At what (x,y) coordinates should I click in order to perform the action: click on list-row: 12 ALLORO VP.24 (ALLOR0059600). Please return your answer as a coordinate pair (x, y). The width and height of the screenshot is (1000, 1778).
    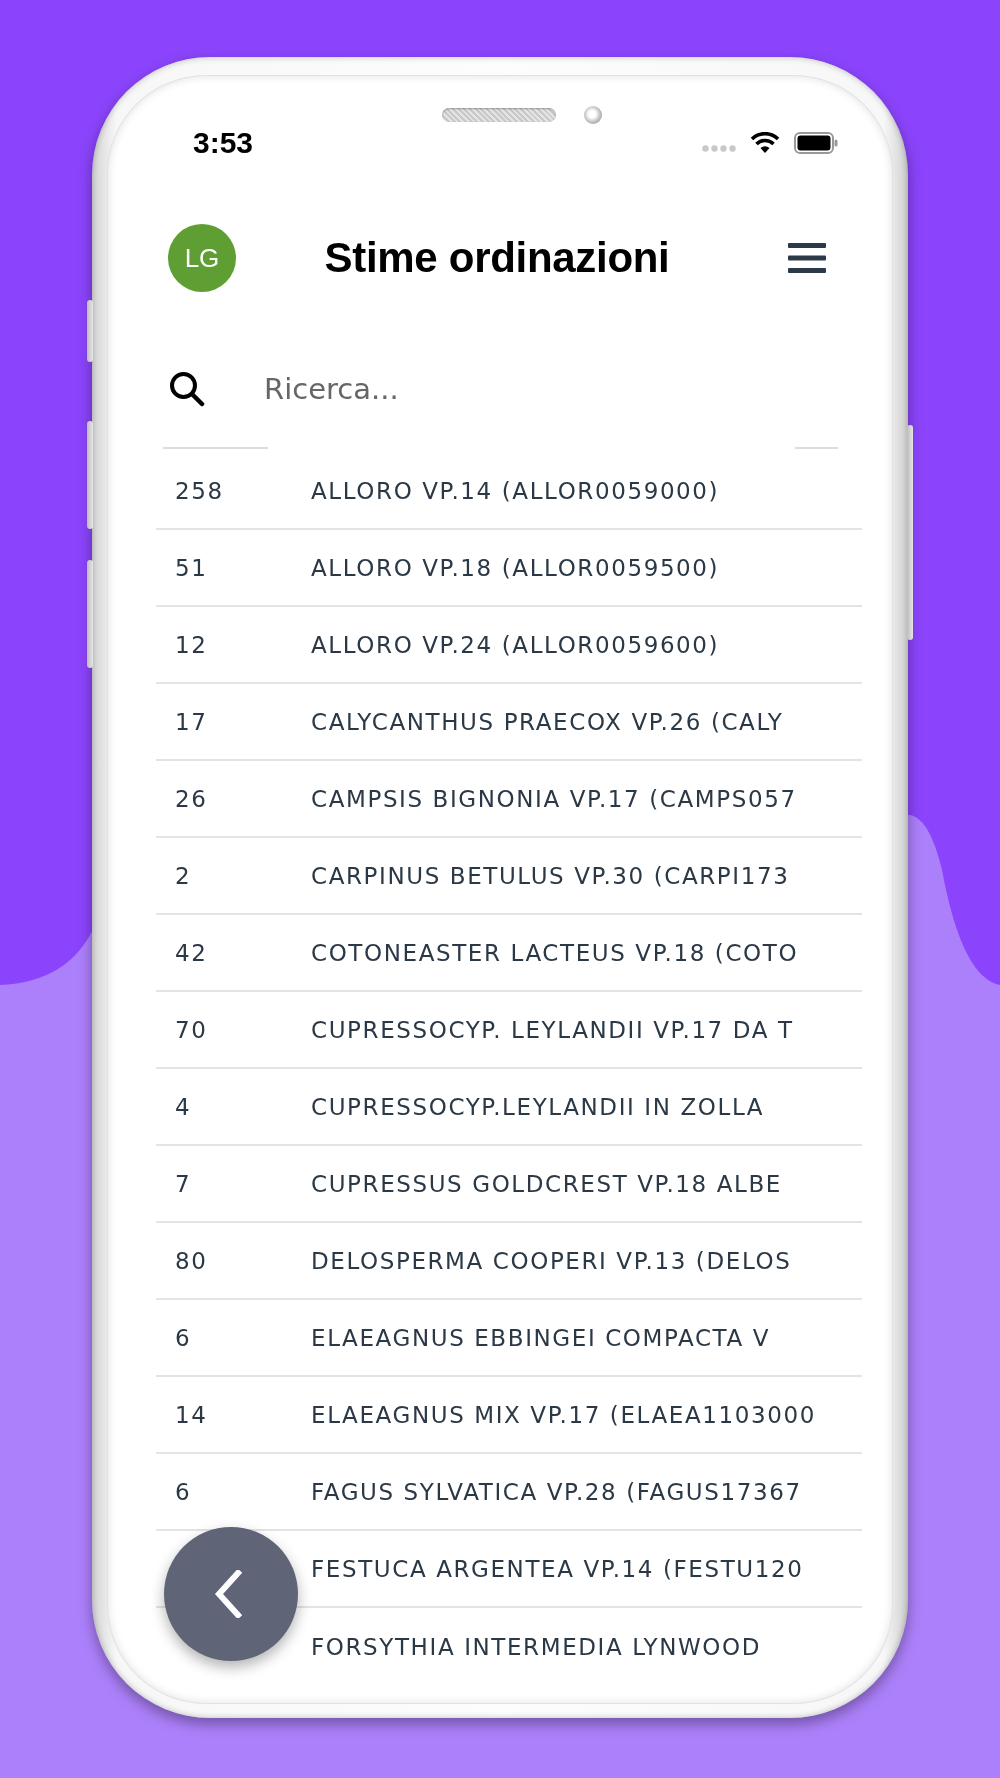
    Looking at the image, I should click on (509, 645).